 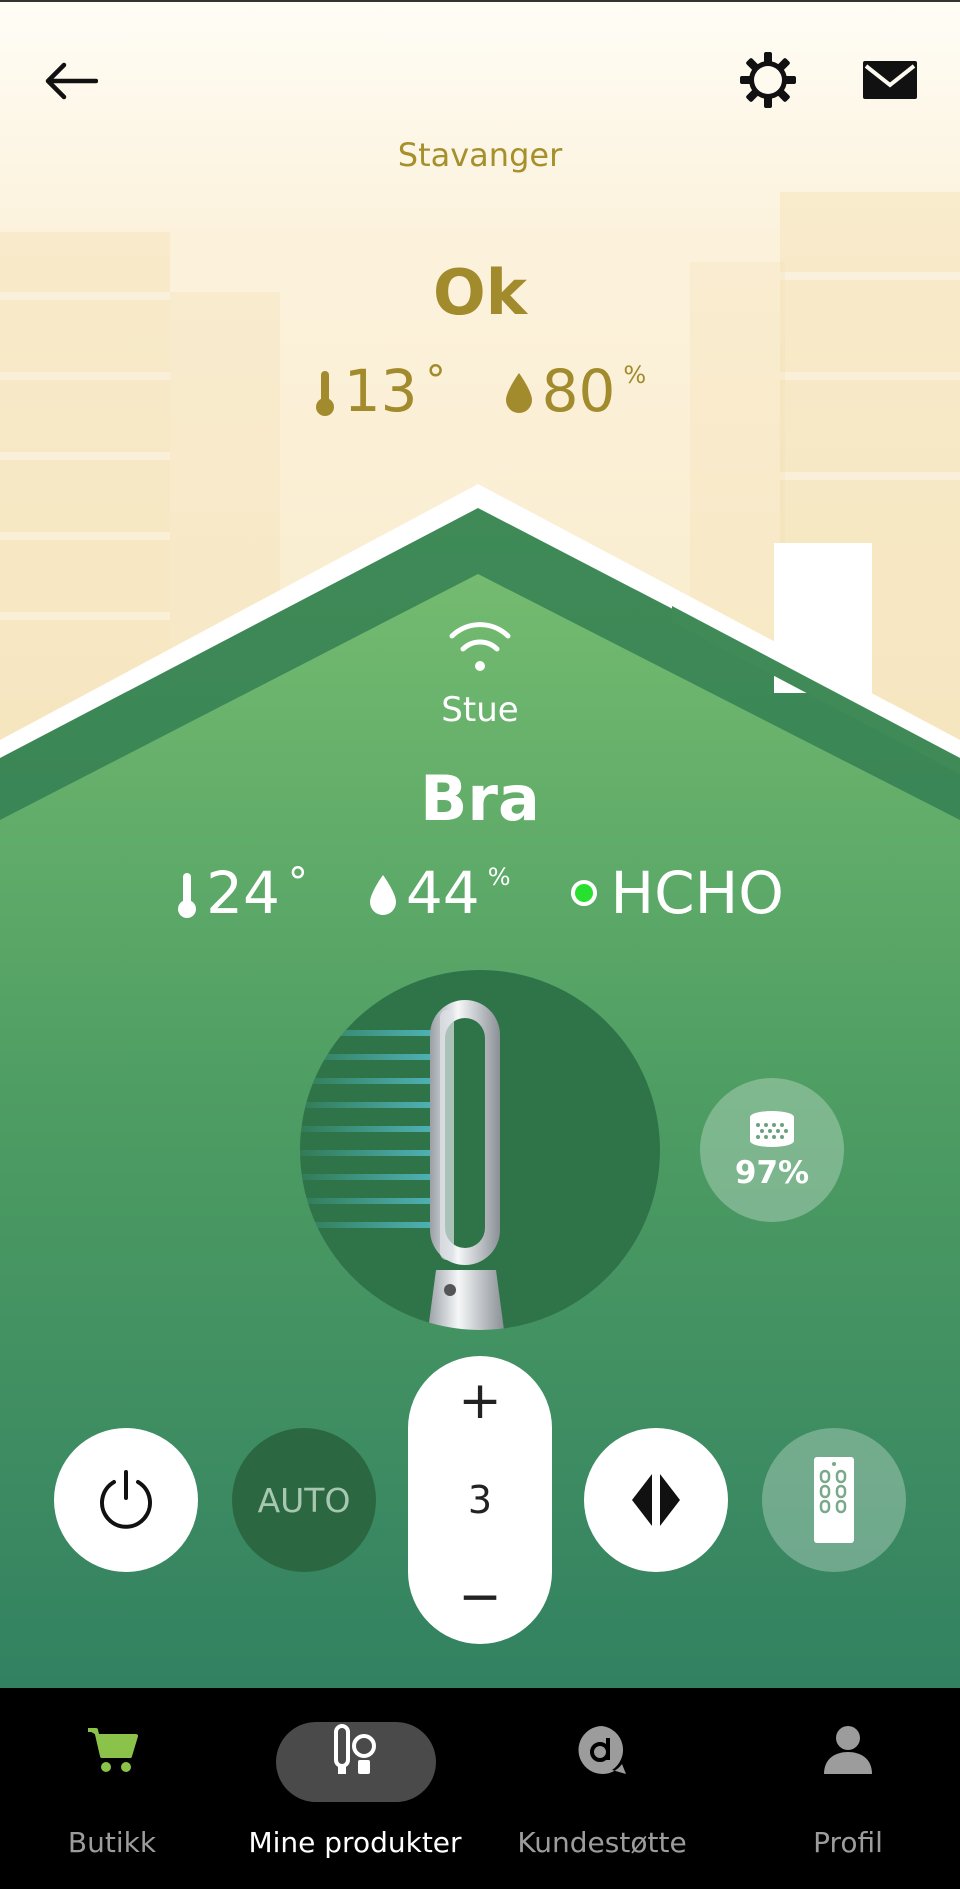 What do you see at coordinates (772, 1129) in the screenshot?
I see `filter-icon` at bounding box center [772, 1129].